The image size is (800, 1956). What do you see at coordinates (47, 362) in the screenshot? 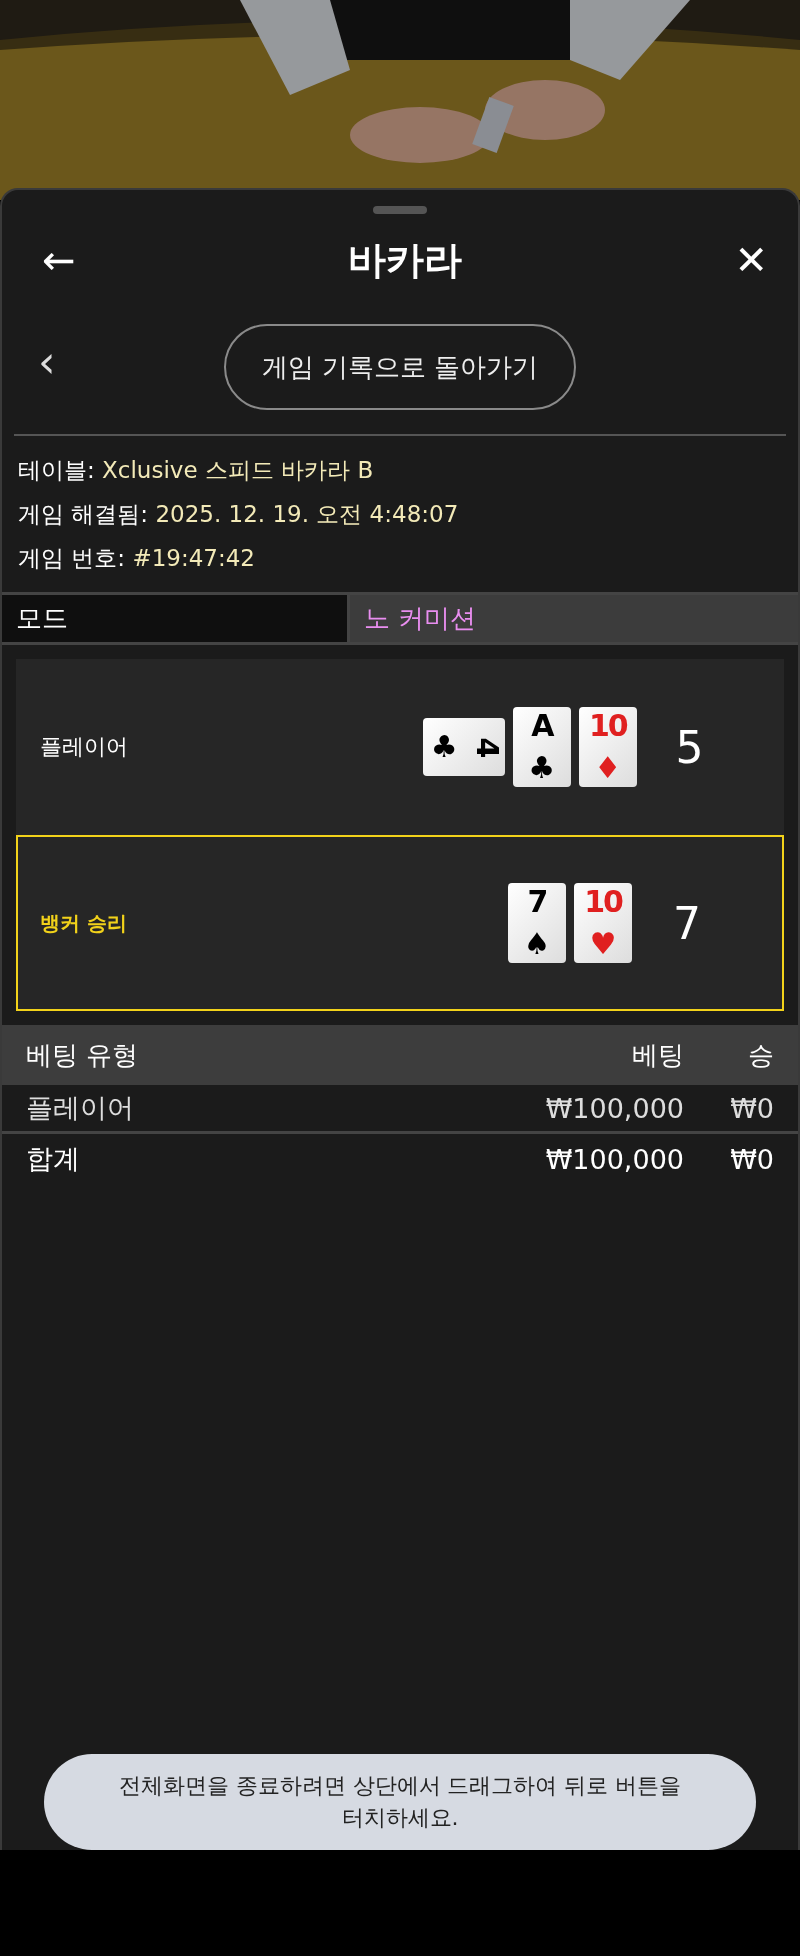
I see `chevron-icon: ‹` at bounding box center [47, 362].